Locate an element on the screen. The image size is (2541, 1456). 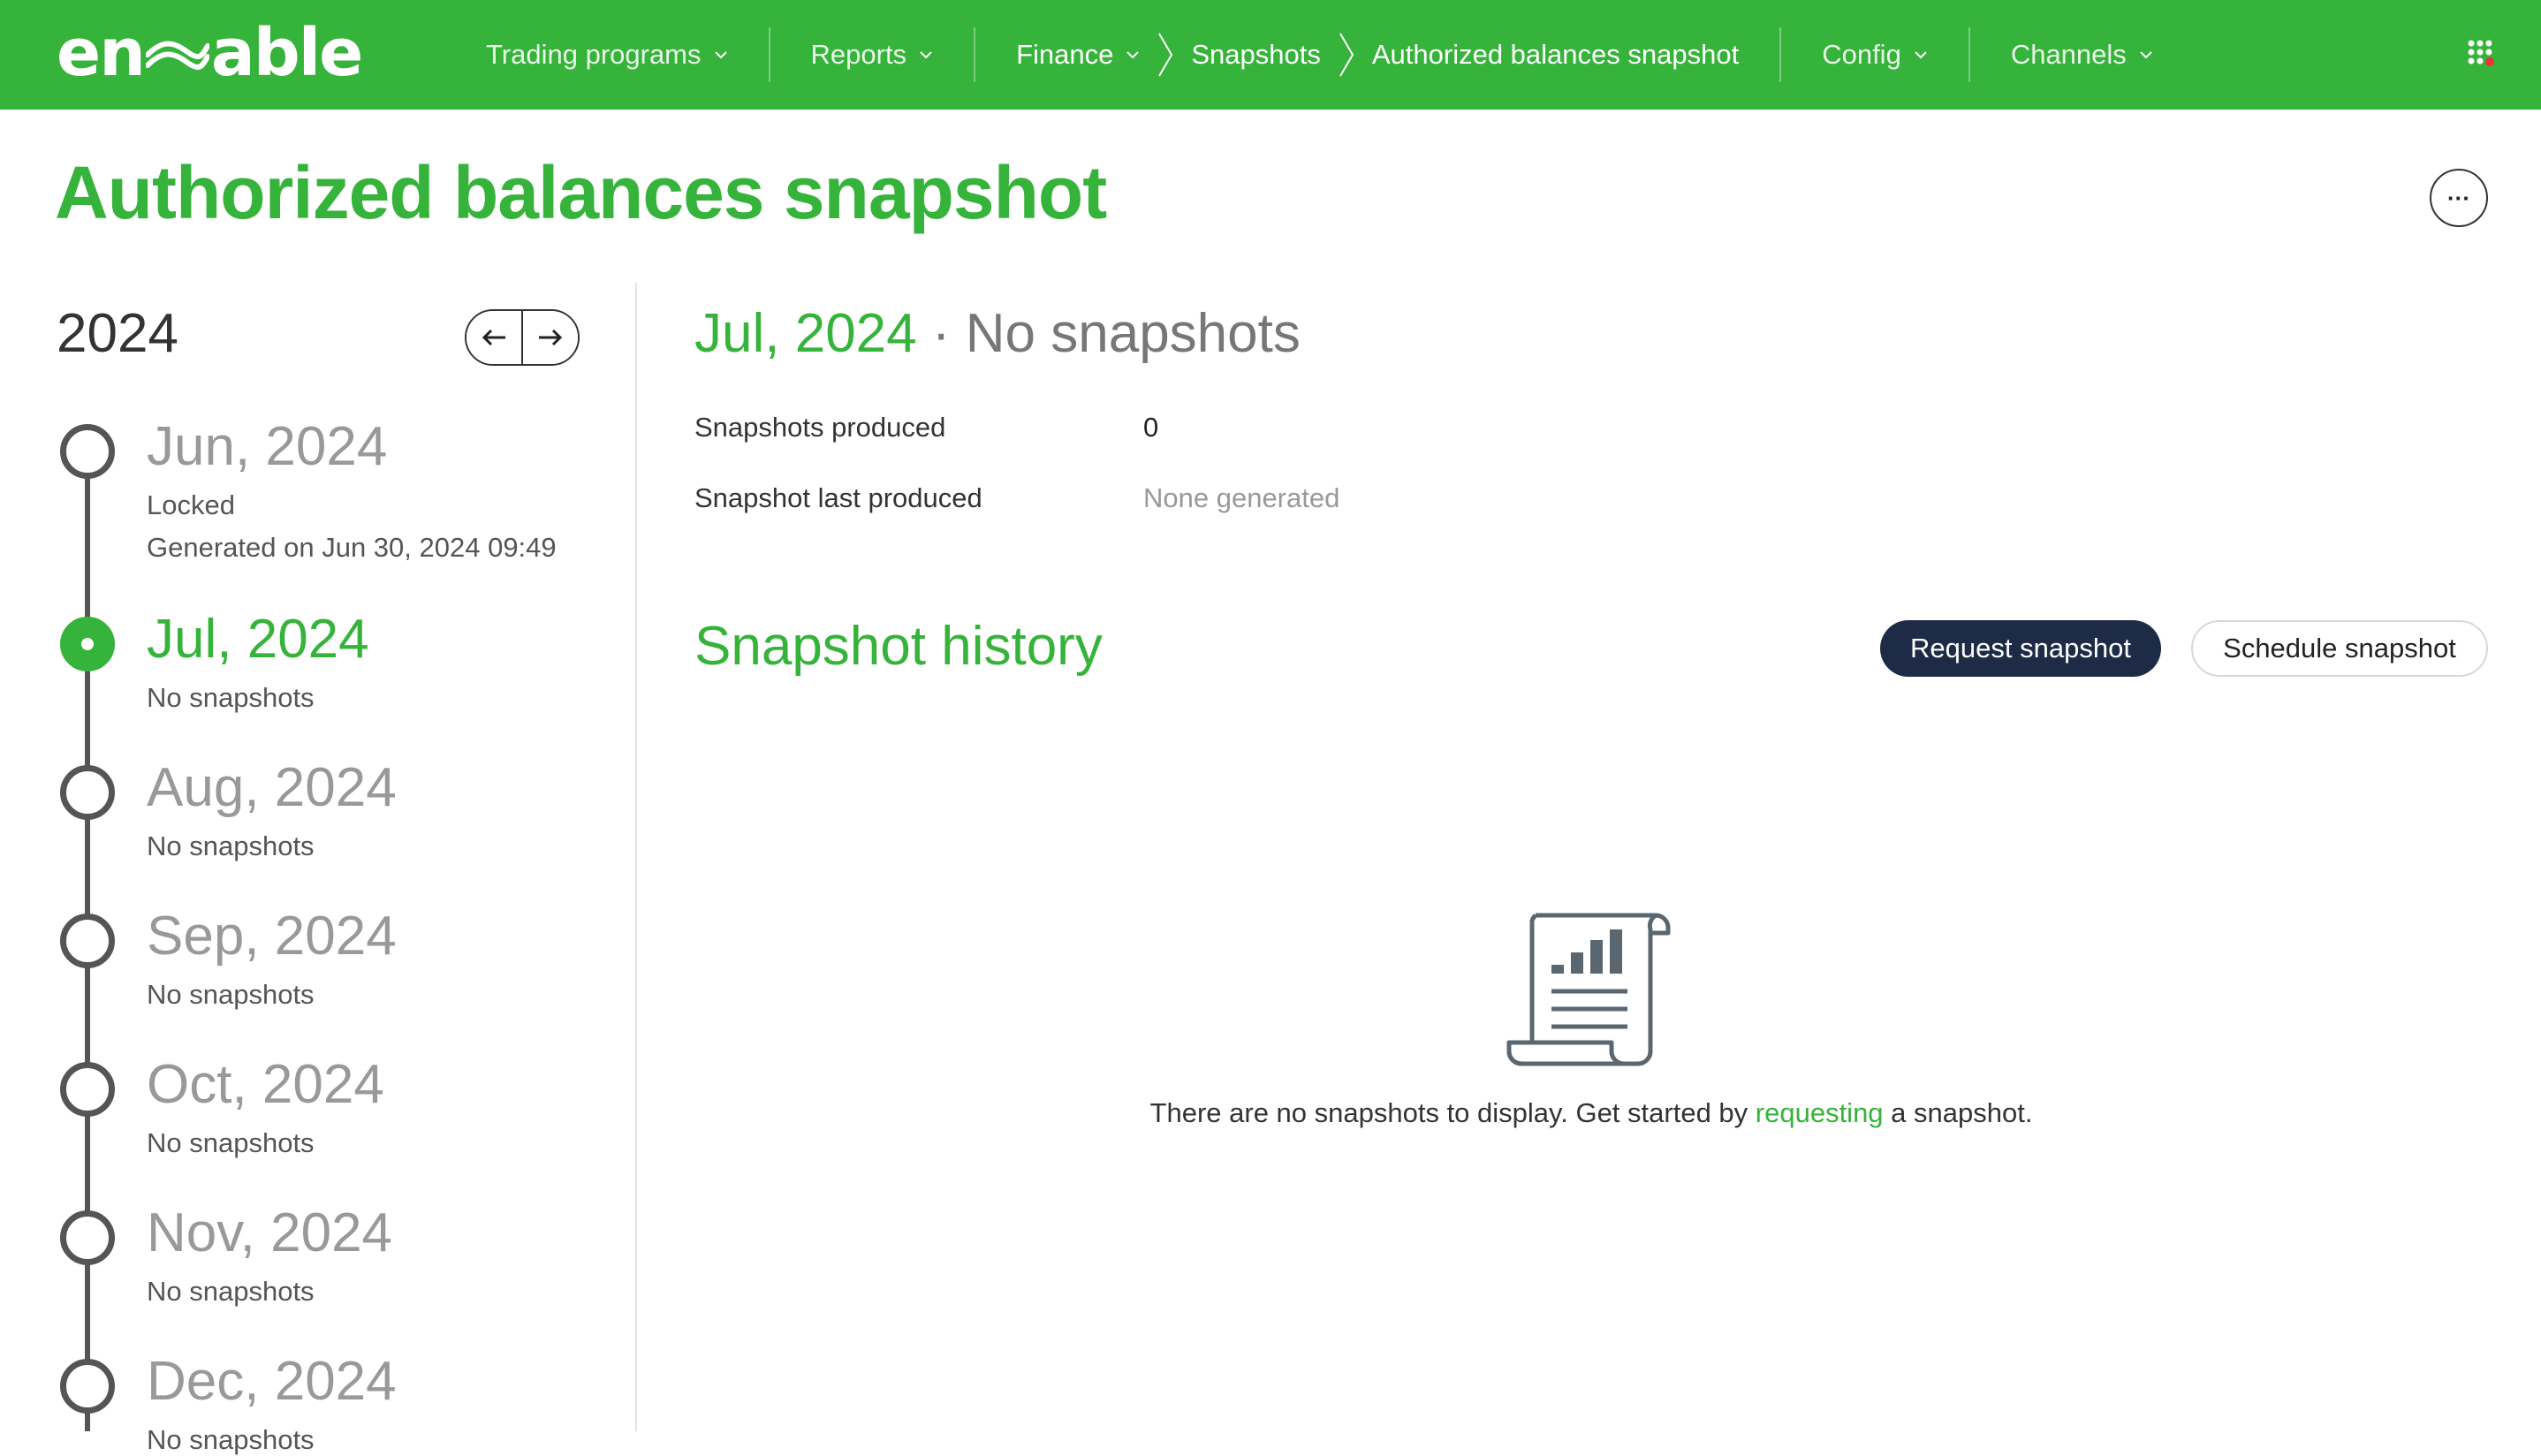
breadcrumb-current: Authorized balances snapshot is located at coordinates (1556, 55).